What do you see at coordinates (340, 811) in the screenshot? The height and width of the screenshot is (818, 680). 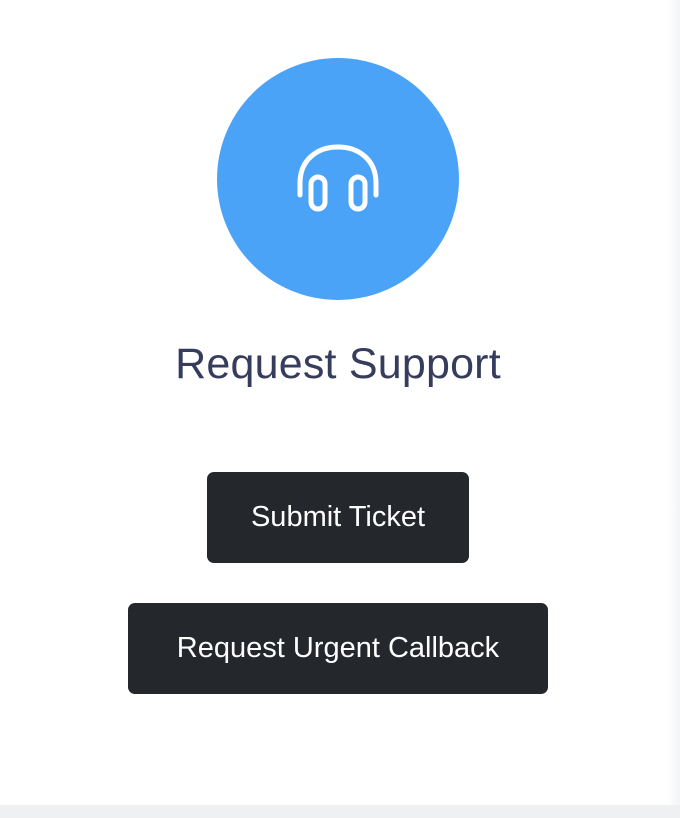 I see `card-bottom-border` at bounding box center [340, 811].